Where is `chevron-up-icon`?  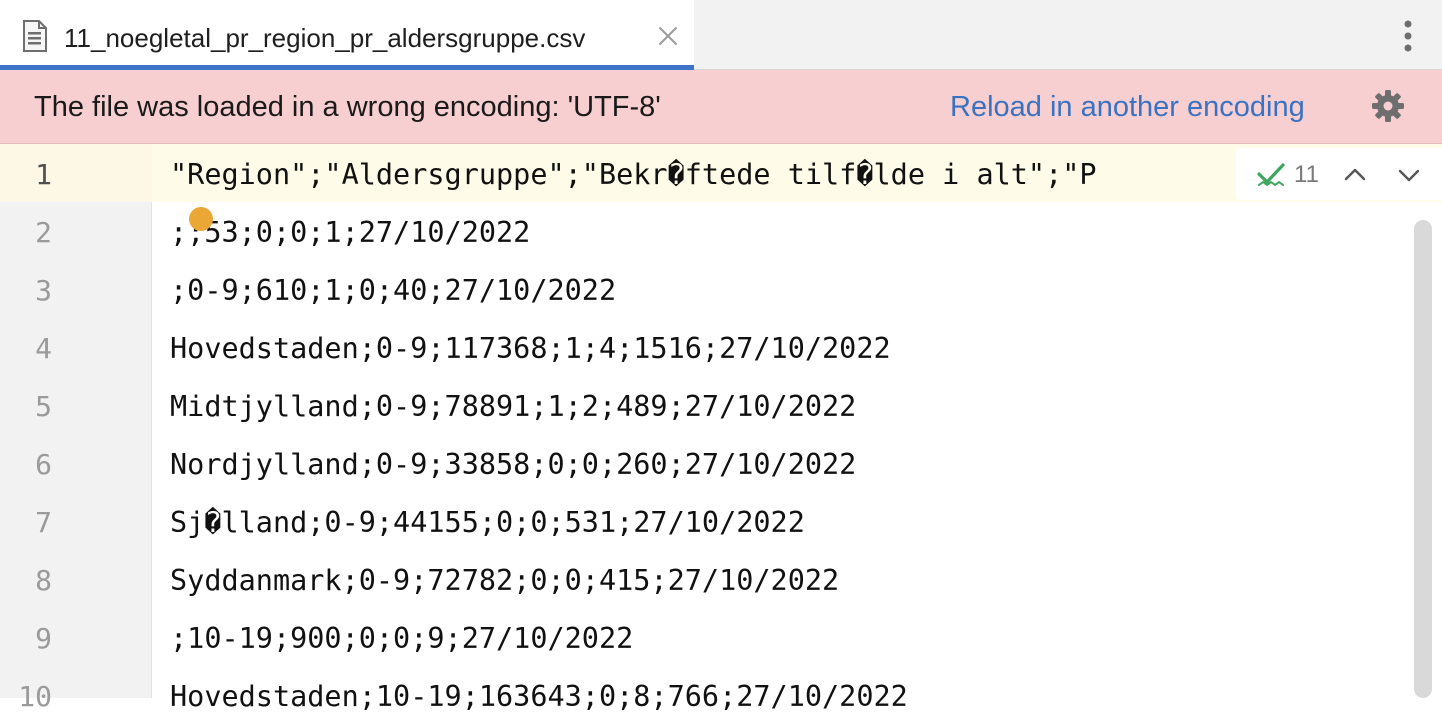 chevron-up-icon is located at coordinates (1355, 175).